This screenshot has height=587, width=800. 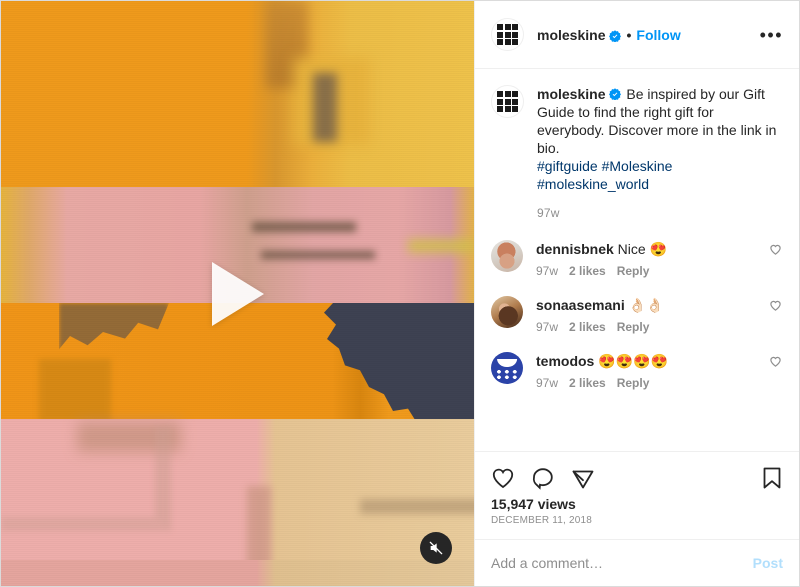 I want to click on header-username-row: moleskine • Follow, so click(x=609, y=35).